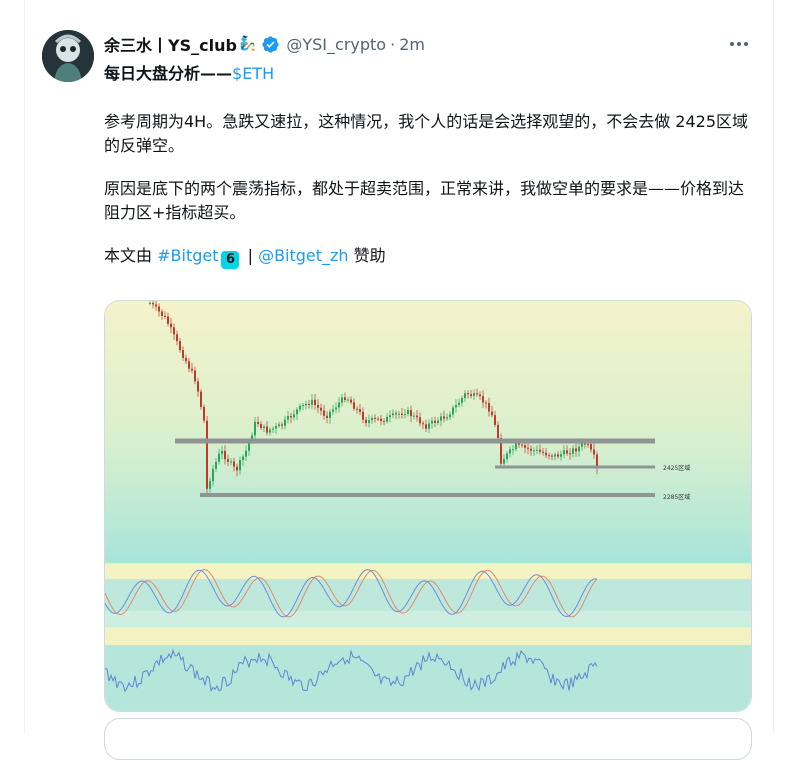  I want to click on author-handle: @YSI_crypto, so click(336, 44).